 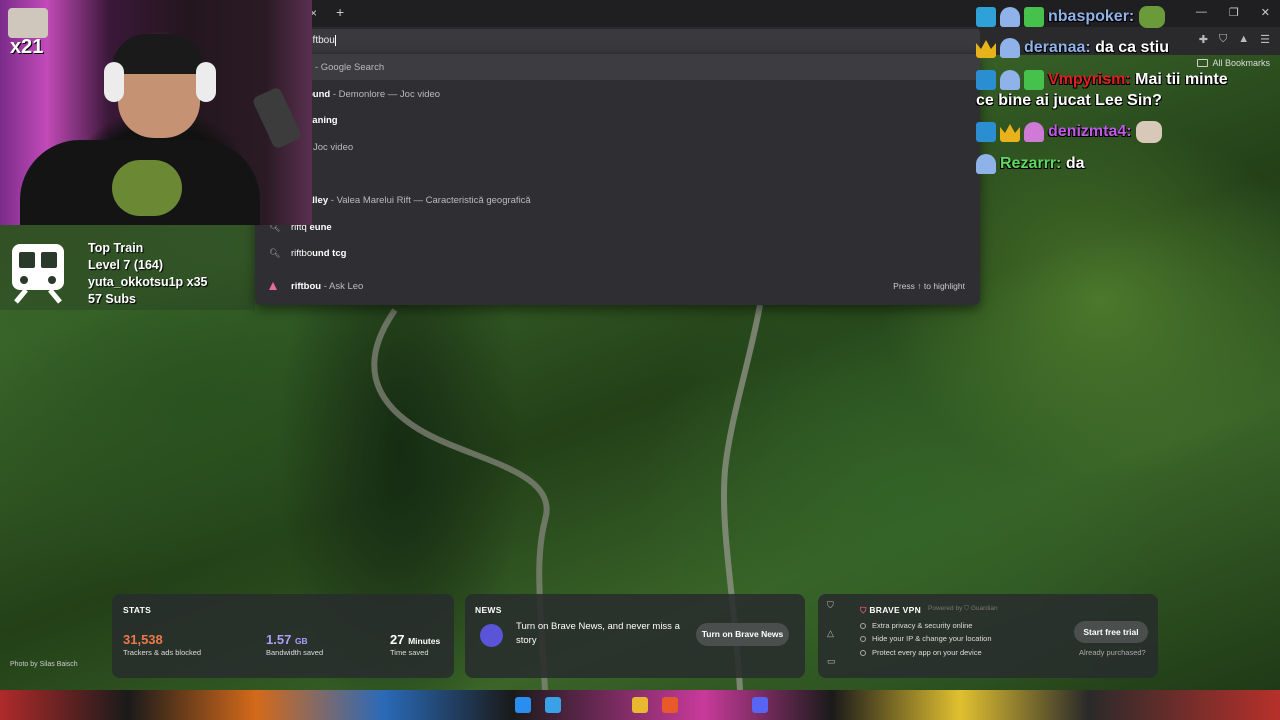 What do you see at coordinates (275, 252) in the screenshot?
I see `search-icon: 🔍︎` at bounding box center [275, 252].